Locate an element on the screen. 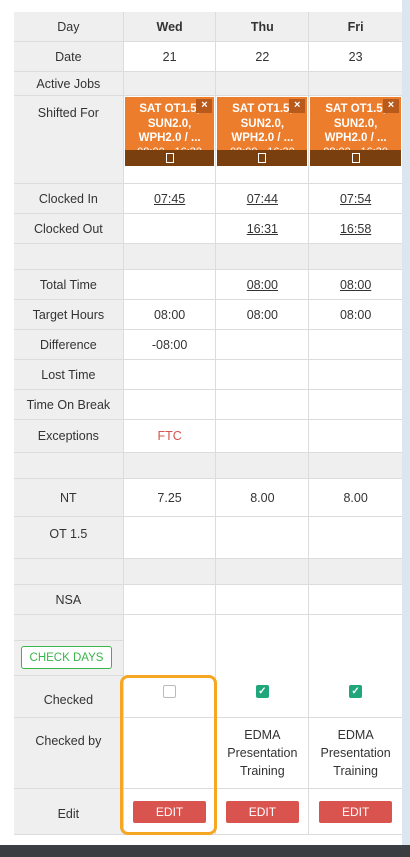 This screenshot has width=410, height=857. clocked-in-label: Clocked In is located at coordinates (69, 199).